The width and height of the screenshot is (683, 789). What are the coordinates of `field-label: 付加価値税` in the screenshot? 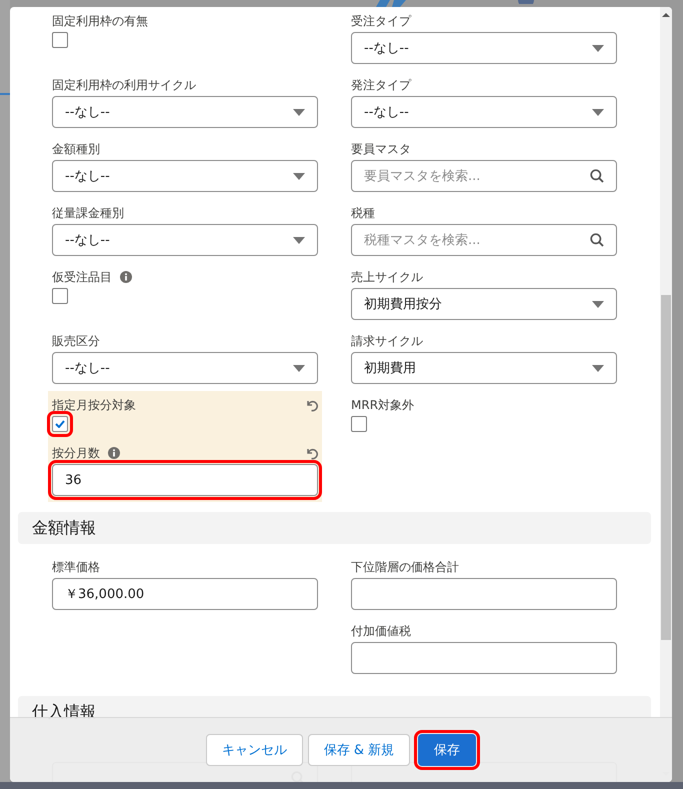 It's located at (381, 631).